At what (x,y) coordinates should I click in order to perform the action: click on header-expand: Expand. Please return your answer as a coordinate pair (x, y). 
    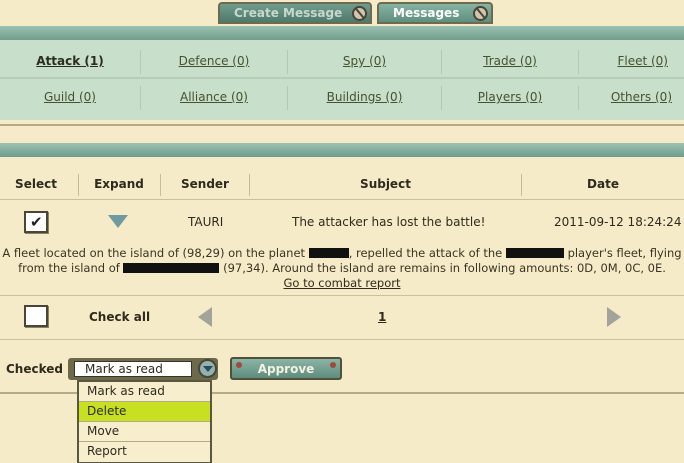
    Looking at the image, I should click on (119, 184).